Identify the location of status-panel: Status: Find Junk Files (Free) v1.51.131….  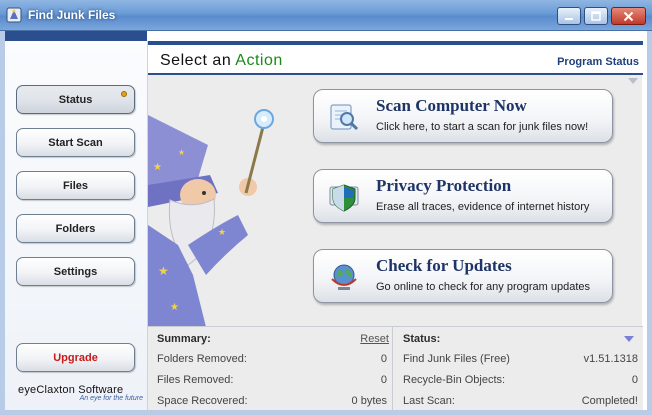
(518, 369).